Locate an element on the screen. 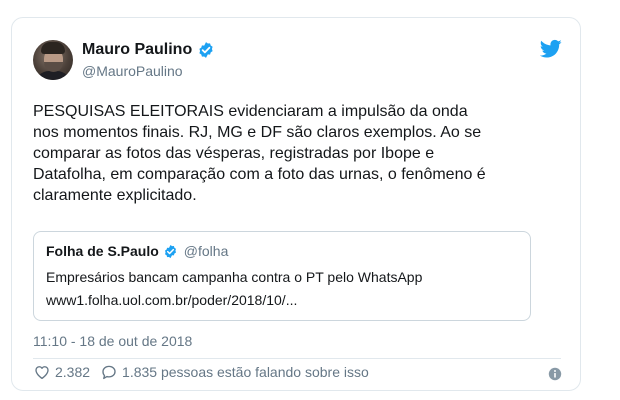  quoted-author-row: Folha de S.Paulo @folha is located at coordinates (137, 251).